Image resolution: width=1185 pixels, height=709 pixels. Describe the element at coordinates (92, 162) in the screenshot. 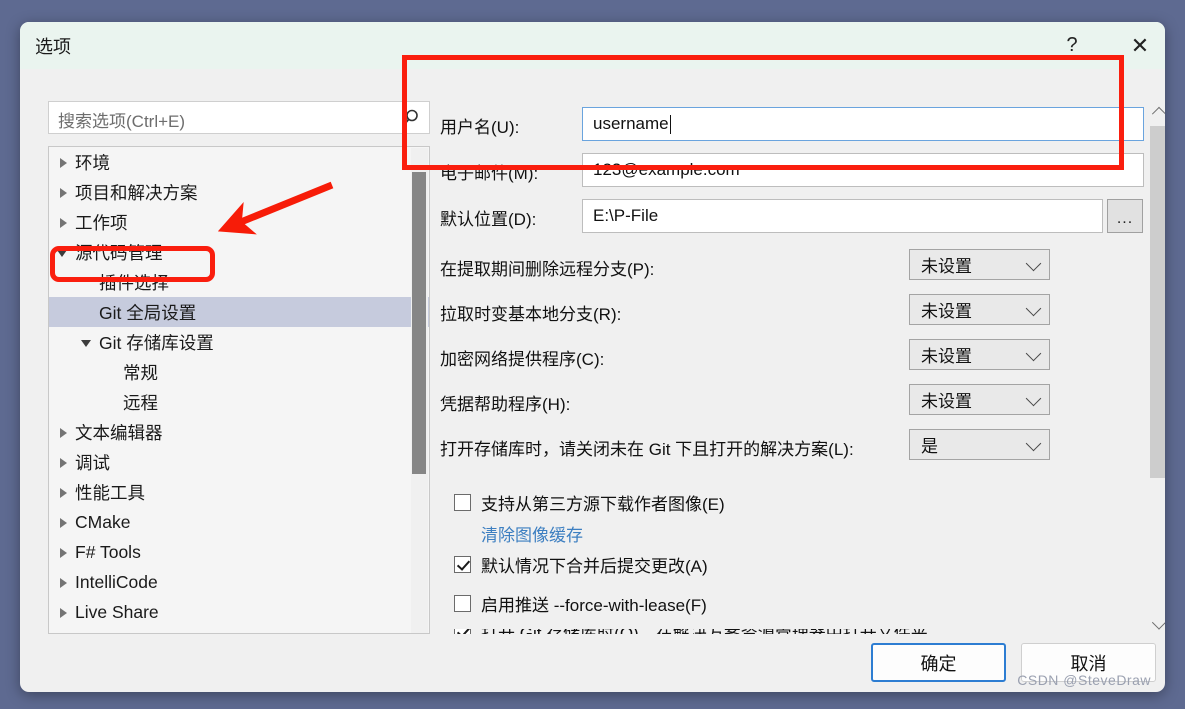

I see `tree-item-label: 环境` at that location.